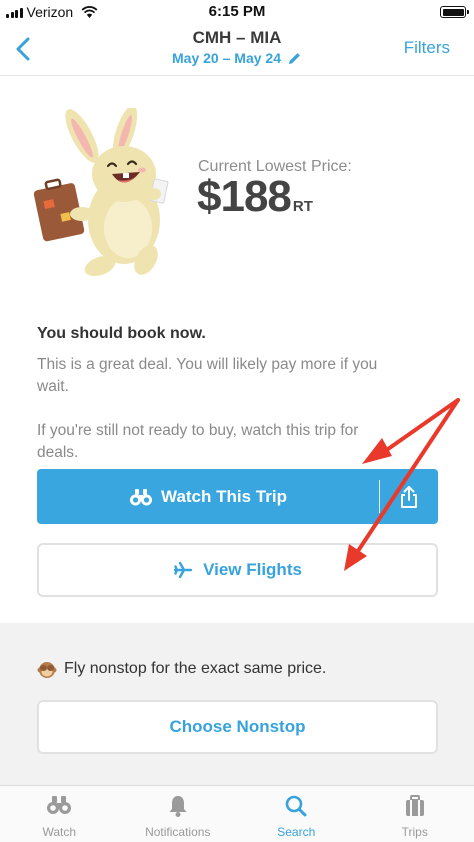  I want to click on nav-bar: CMH – MIA May 20 – May 24 Filters, so click(237, 50).